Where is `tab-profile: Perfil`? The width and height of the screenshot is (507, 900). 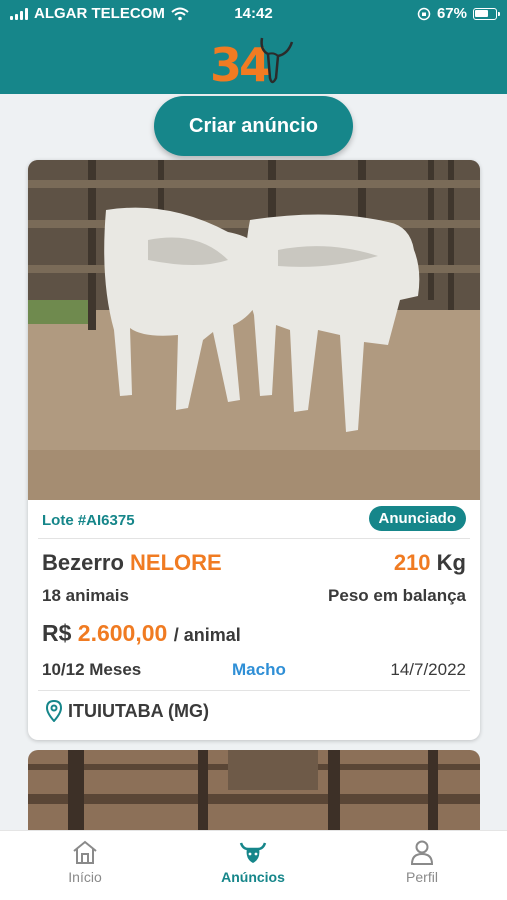 tab-profile: Perfil is located at coordinates (422, 862).